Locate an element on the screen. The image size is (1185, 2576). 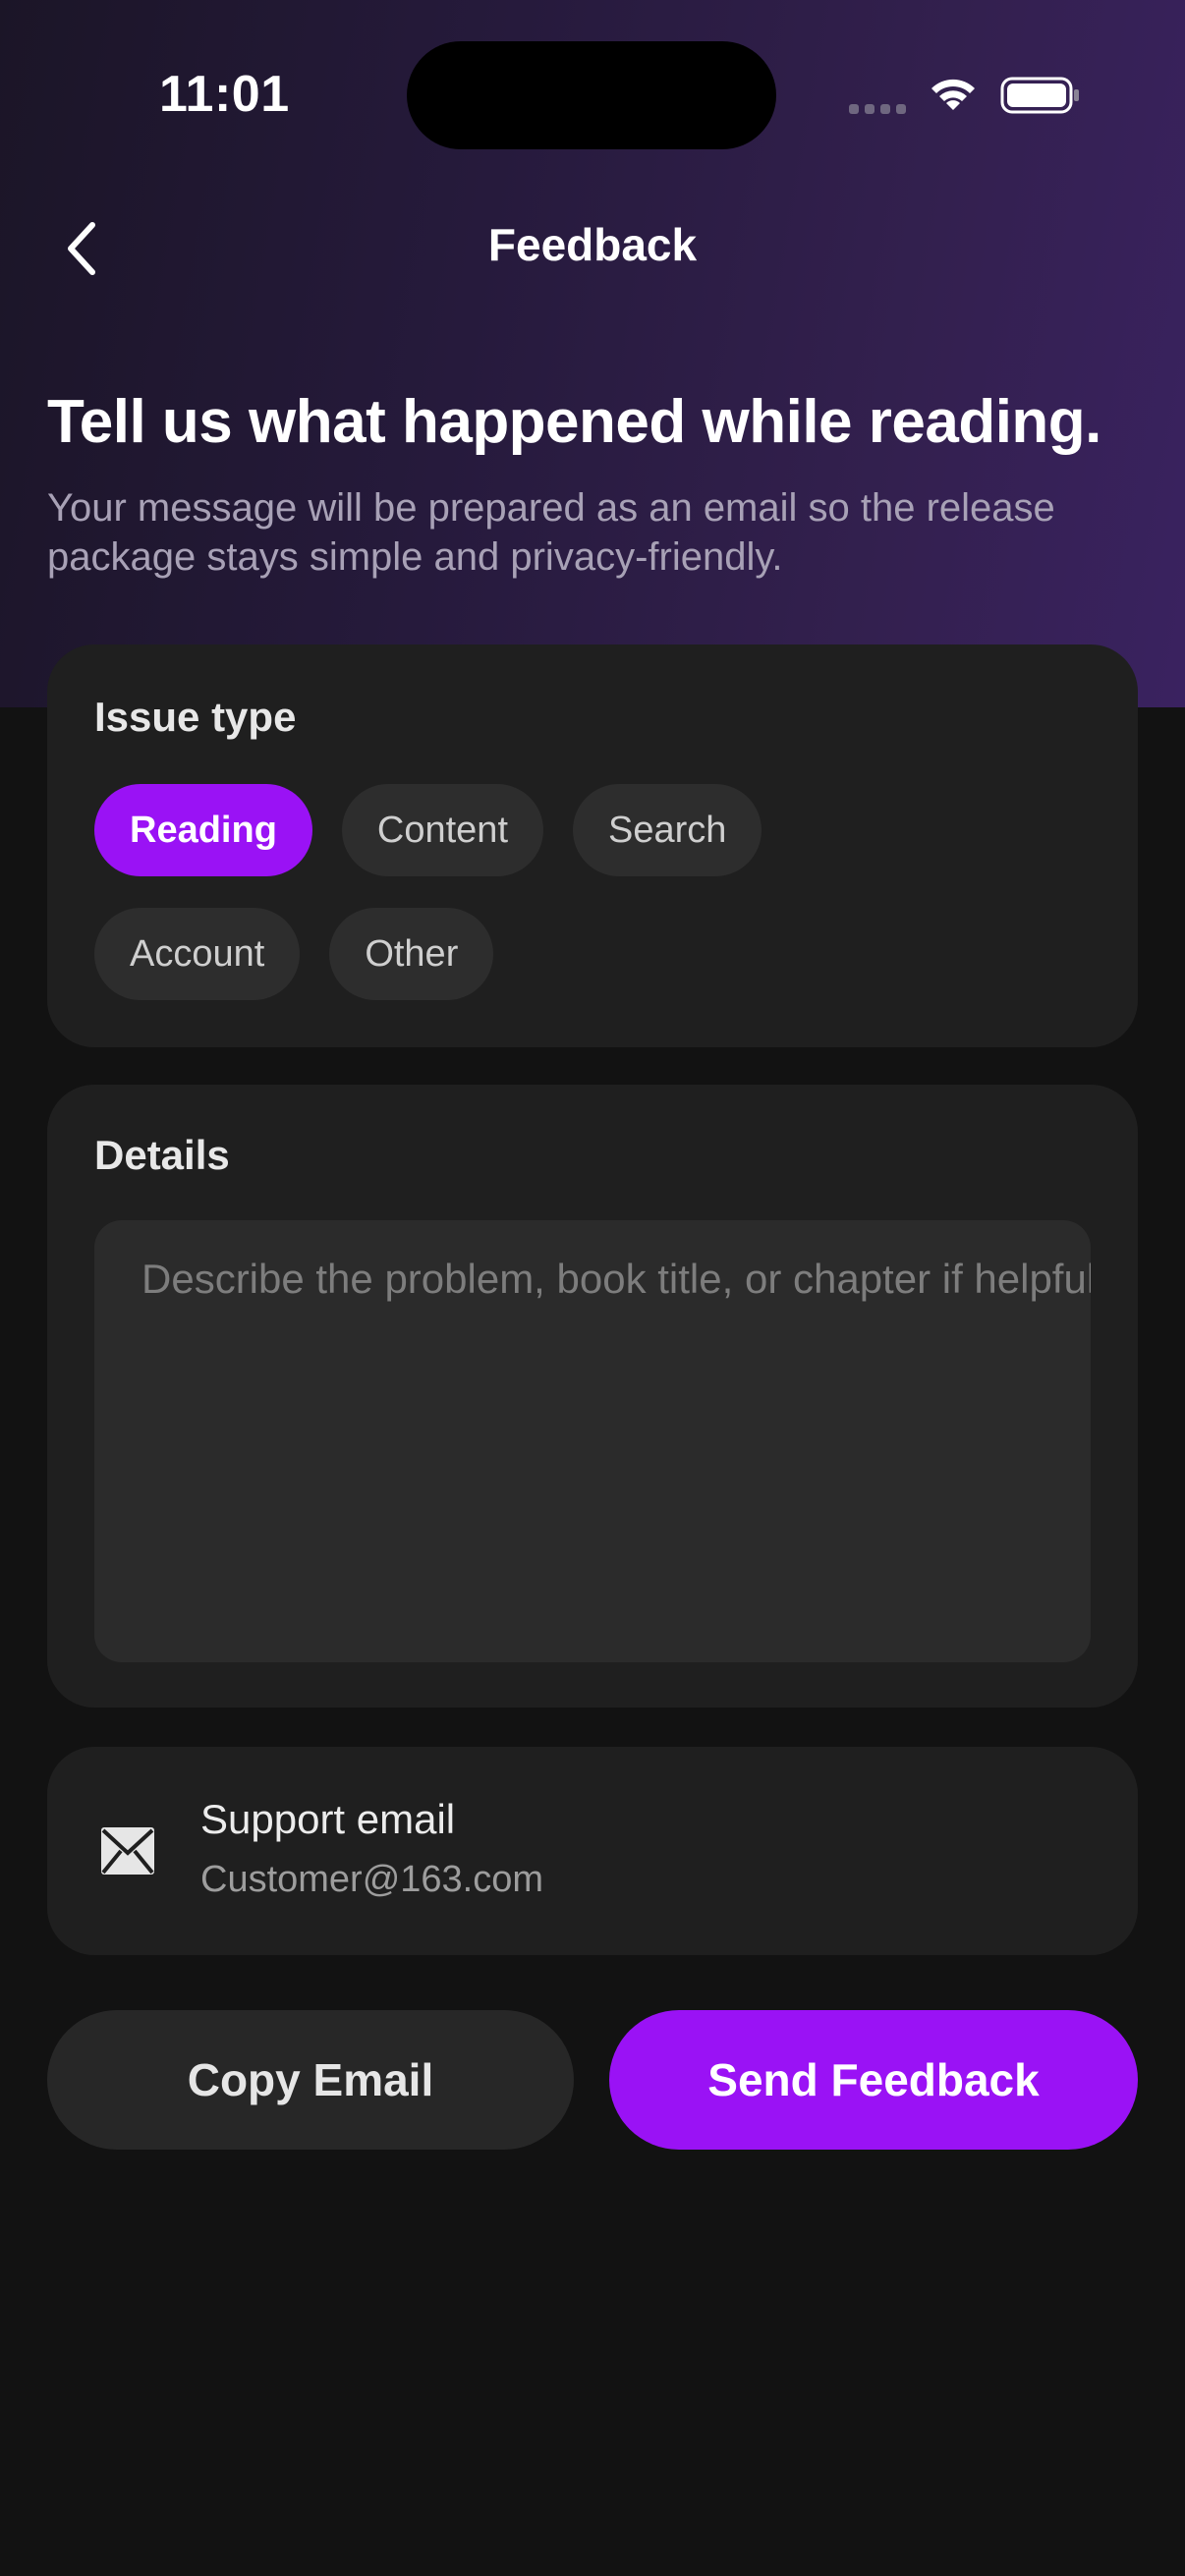
issue-type-chips: Reading Content Search Account Other is located at coordinates (586, 908).